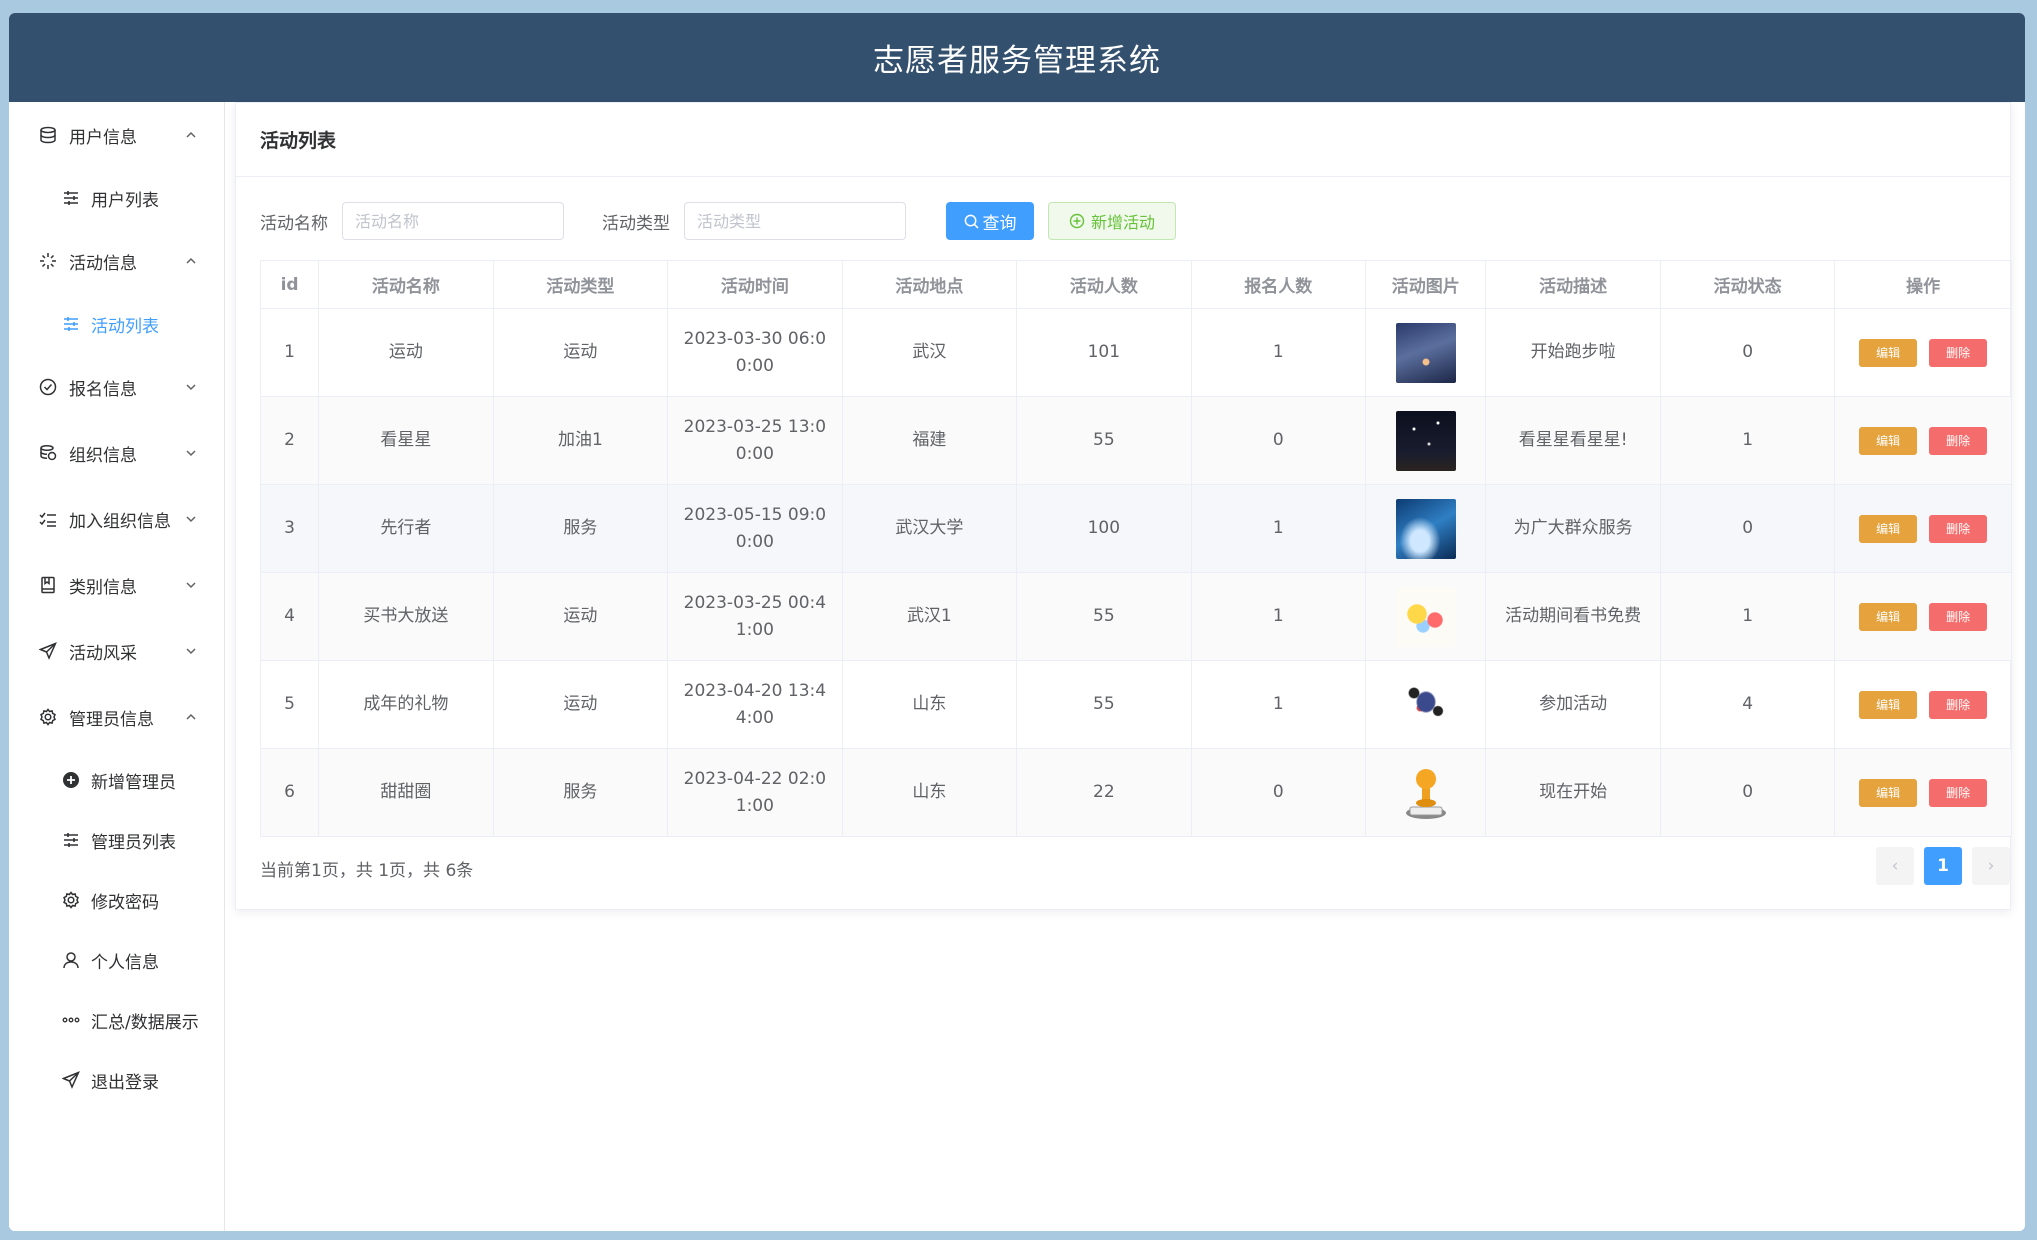  I want to click on sidebar-item-change-password: 修改密码, so click(116, 900).